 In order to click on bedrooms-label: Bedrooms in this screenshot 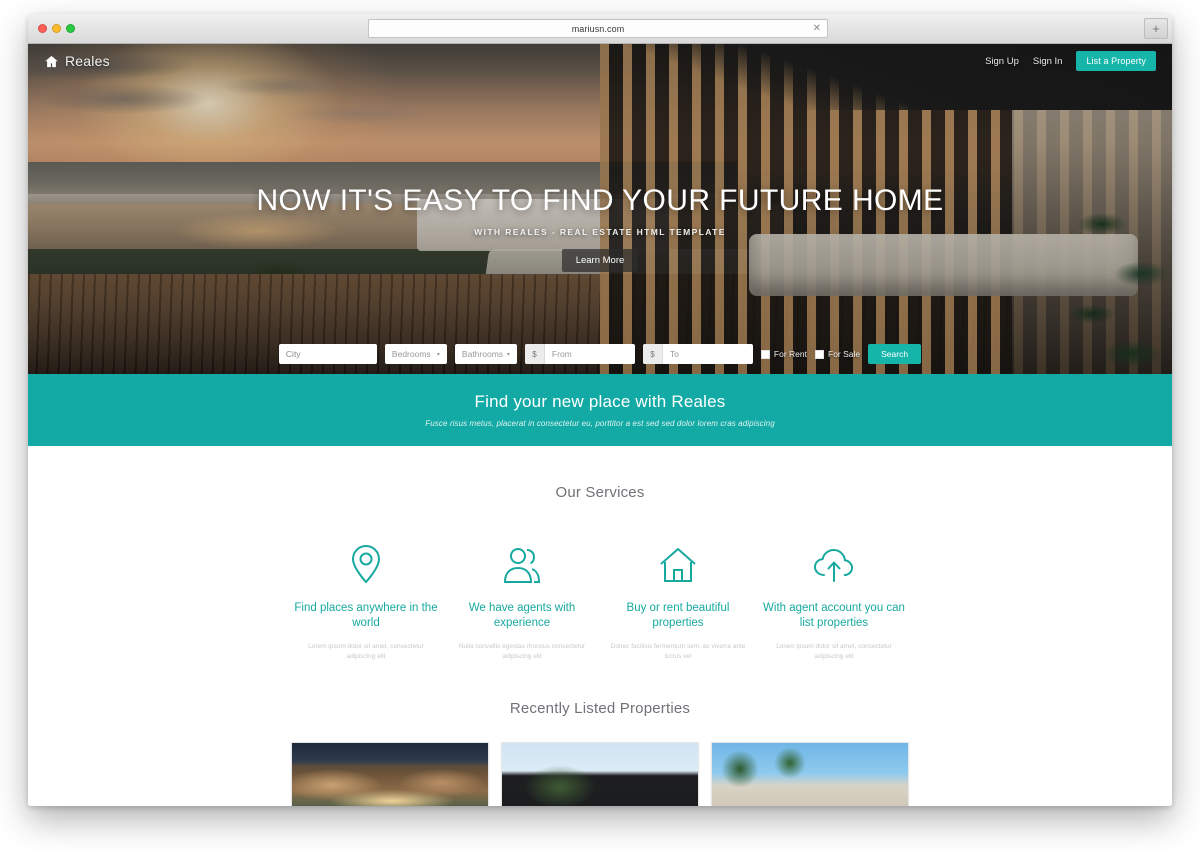, I will do `click(411, 354)`.